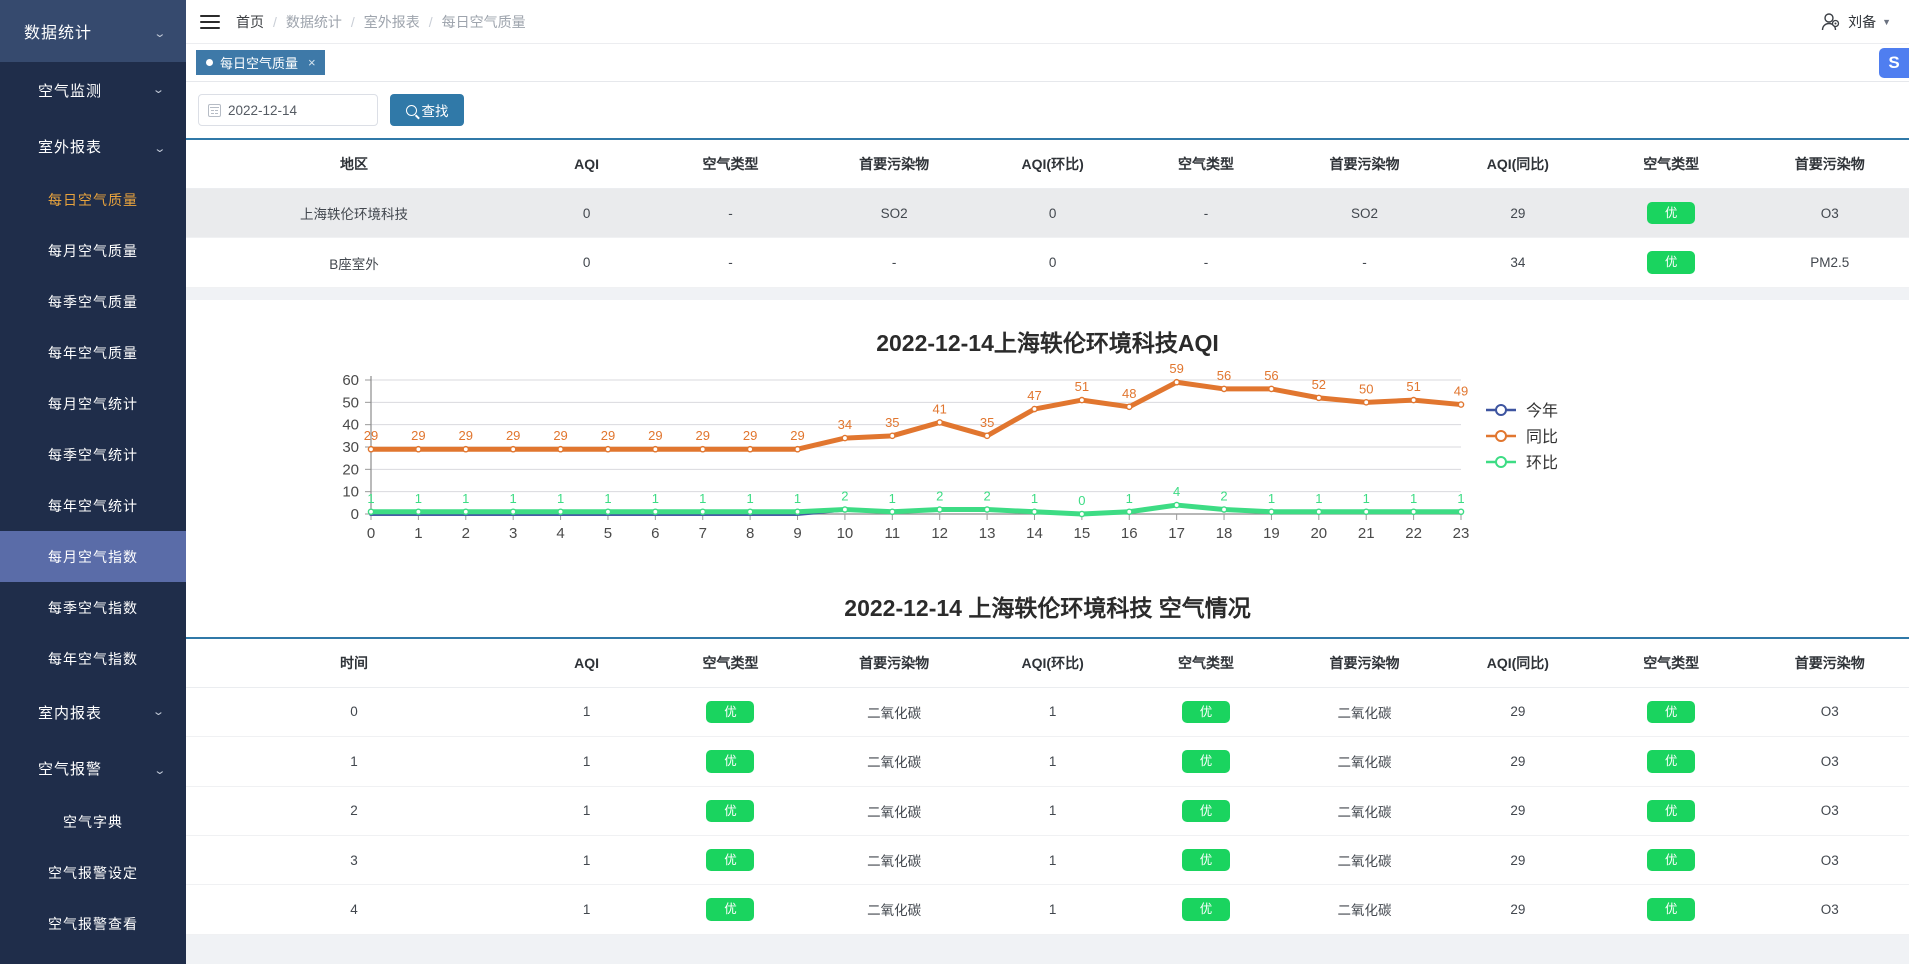  Describe the element at coordinates (371, 533) in the screenshot. I see `svg-text: 0` at that location.